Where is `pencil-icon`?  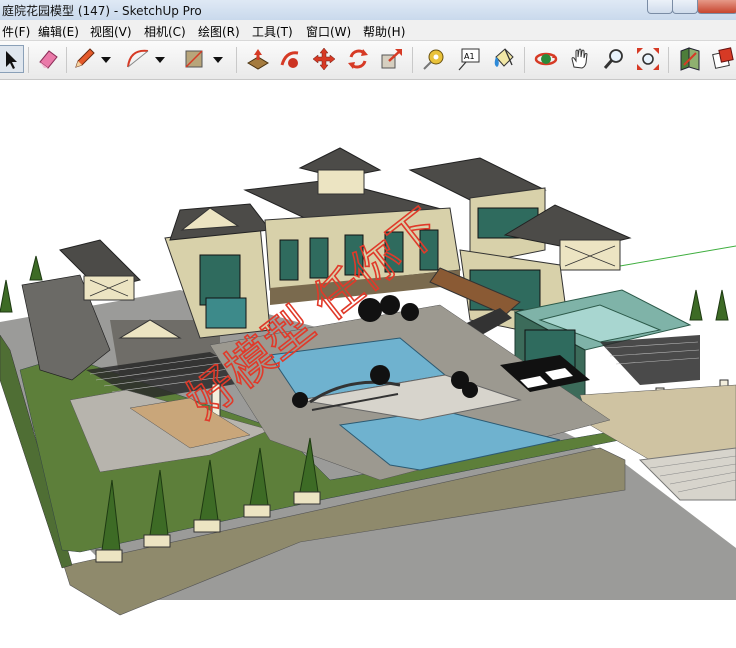 pencil-icon is located at coordinates (84, 59).